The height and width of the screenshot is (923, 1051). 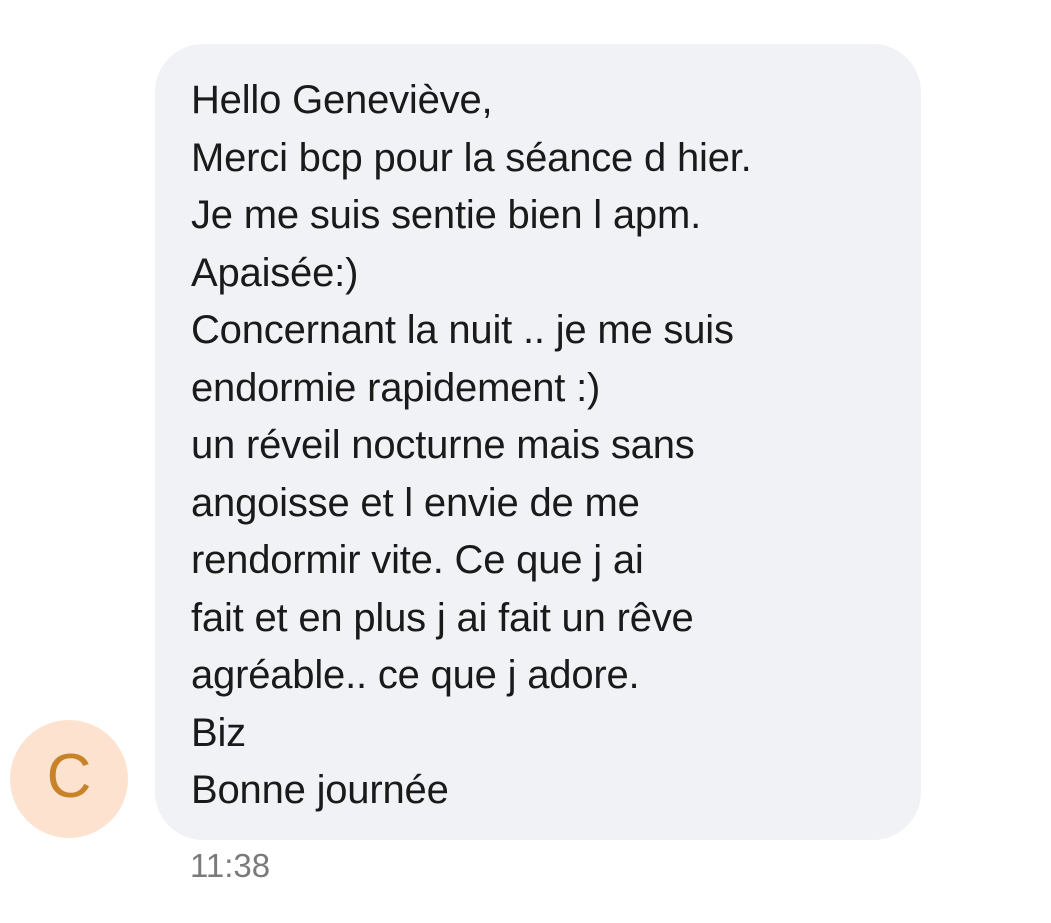 What do you see at coordinates (275, 272) in the screenshot?
I see `message-line: Apaisée:)` at bounding box center [275, 272].